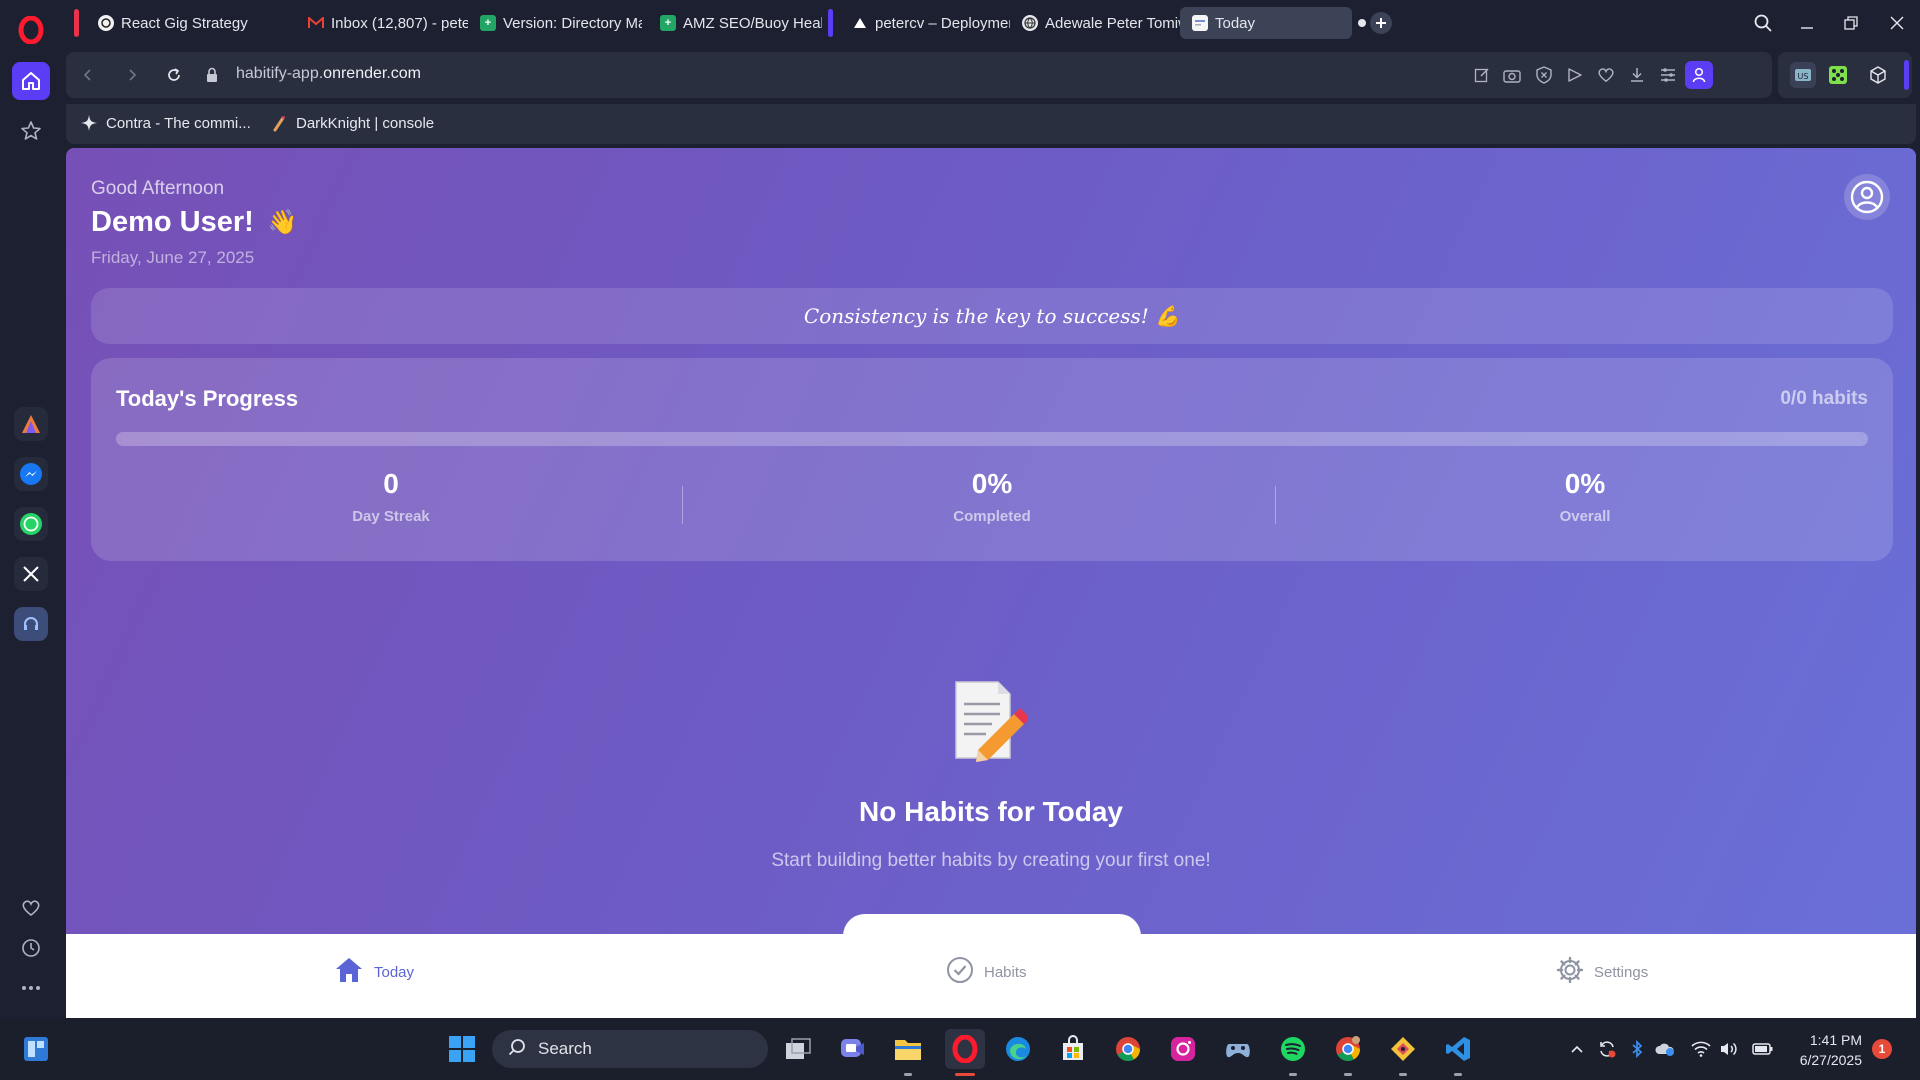 This screenshot has width=1920, height=1080. Describe the element at coordinates (1824, 1050) in the screenshot. I see `system-clock: 1:41 PM 6/27/2025` at that location.